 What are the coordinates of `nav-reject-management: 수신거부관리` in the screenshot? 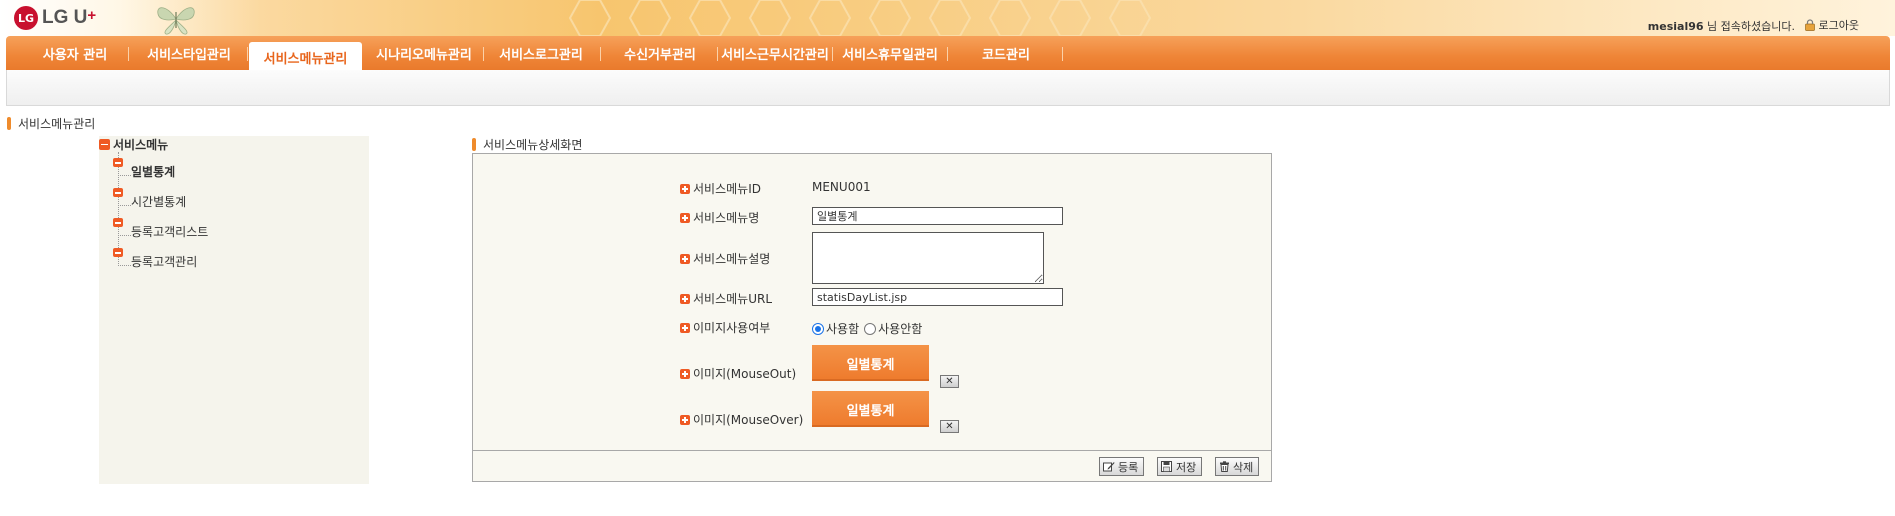 It's located at (660, 53).